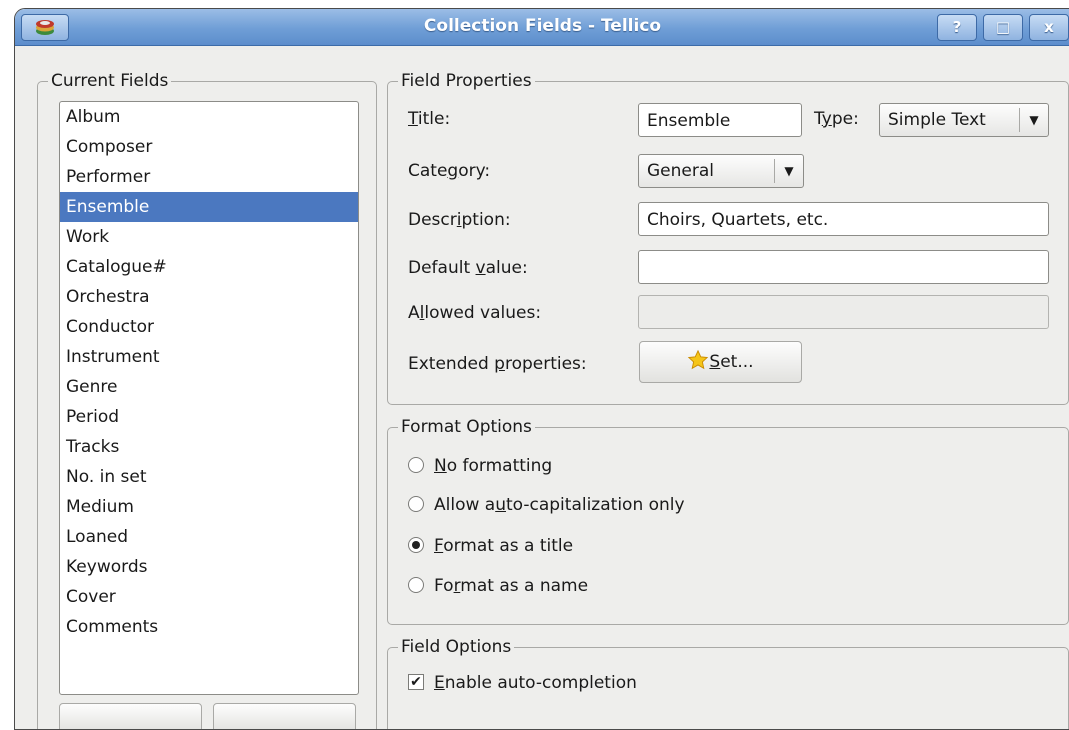 This screenshot has height=730, width=1069. Describe the element at coordinates (466, 427) in the screenshot. I see `format-options-title: Format Options` at that location.